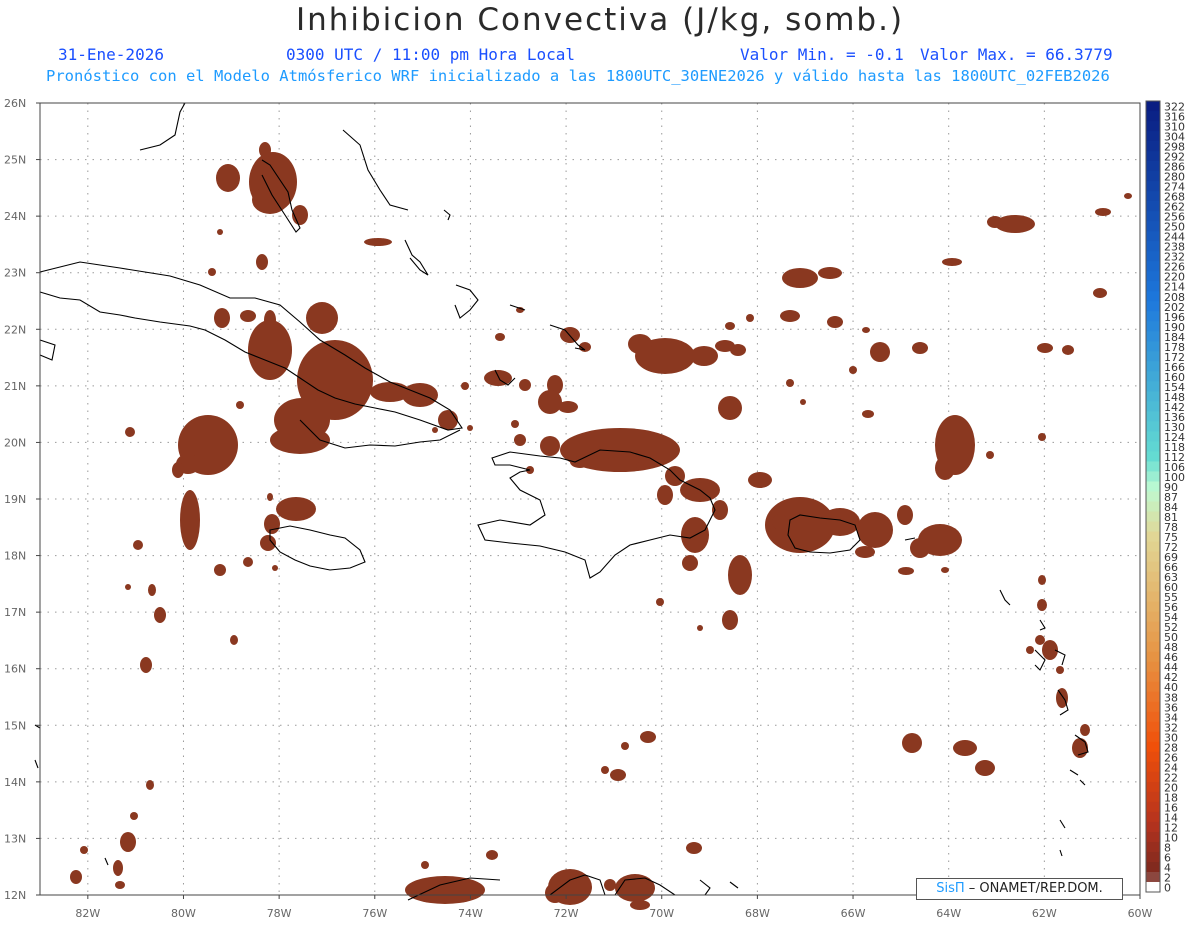 This screenshot has height=927, width=1200. What do you see at coordinates (15, 386) in the screenshot?
I see `lat-tick-label: 21N` at bounding box center [15, 386].